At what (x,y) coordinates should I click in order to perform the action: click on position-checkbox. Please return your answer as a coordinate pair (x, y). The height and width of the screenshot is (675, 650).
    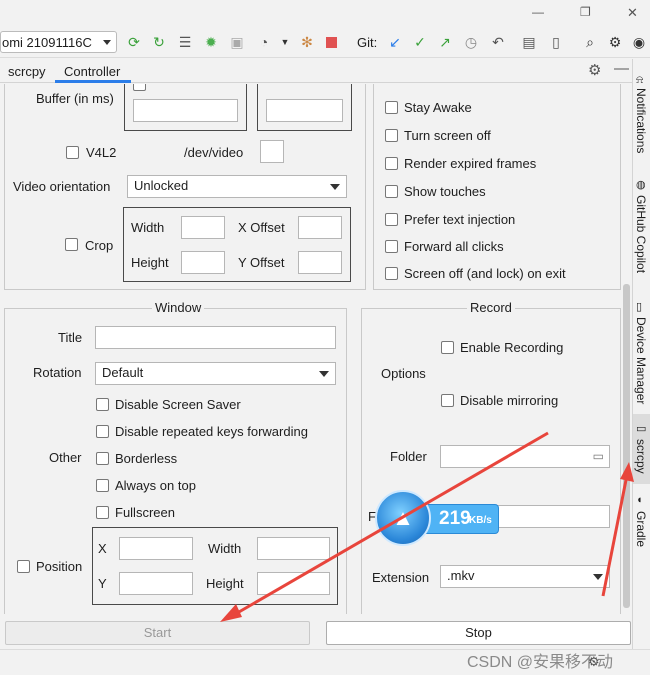
    Looking at the image, I should click on (23, 566).